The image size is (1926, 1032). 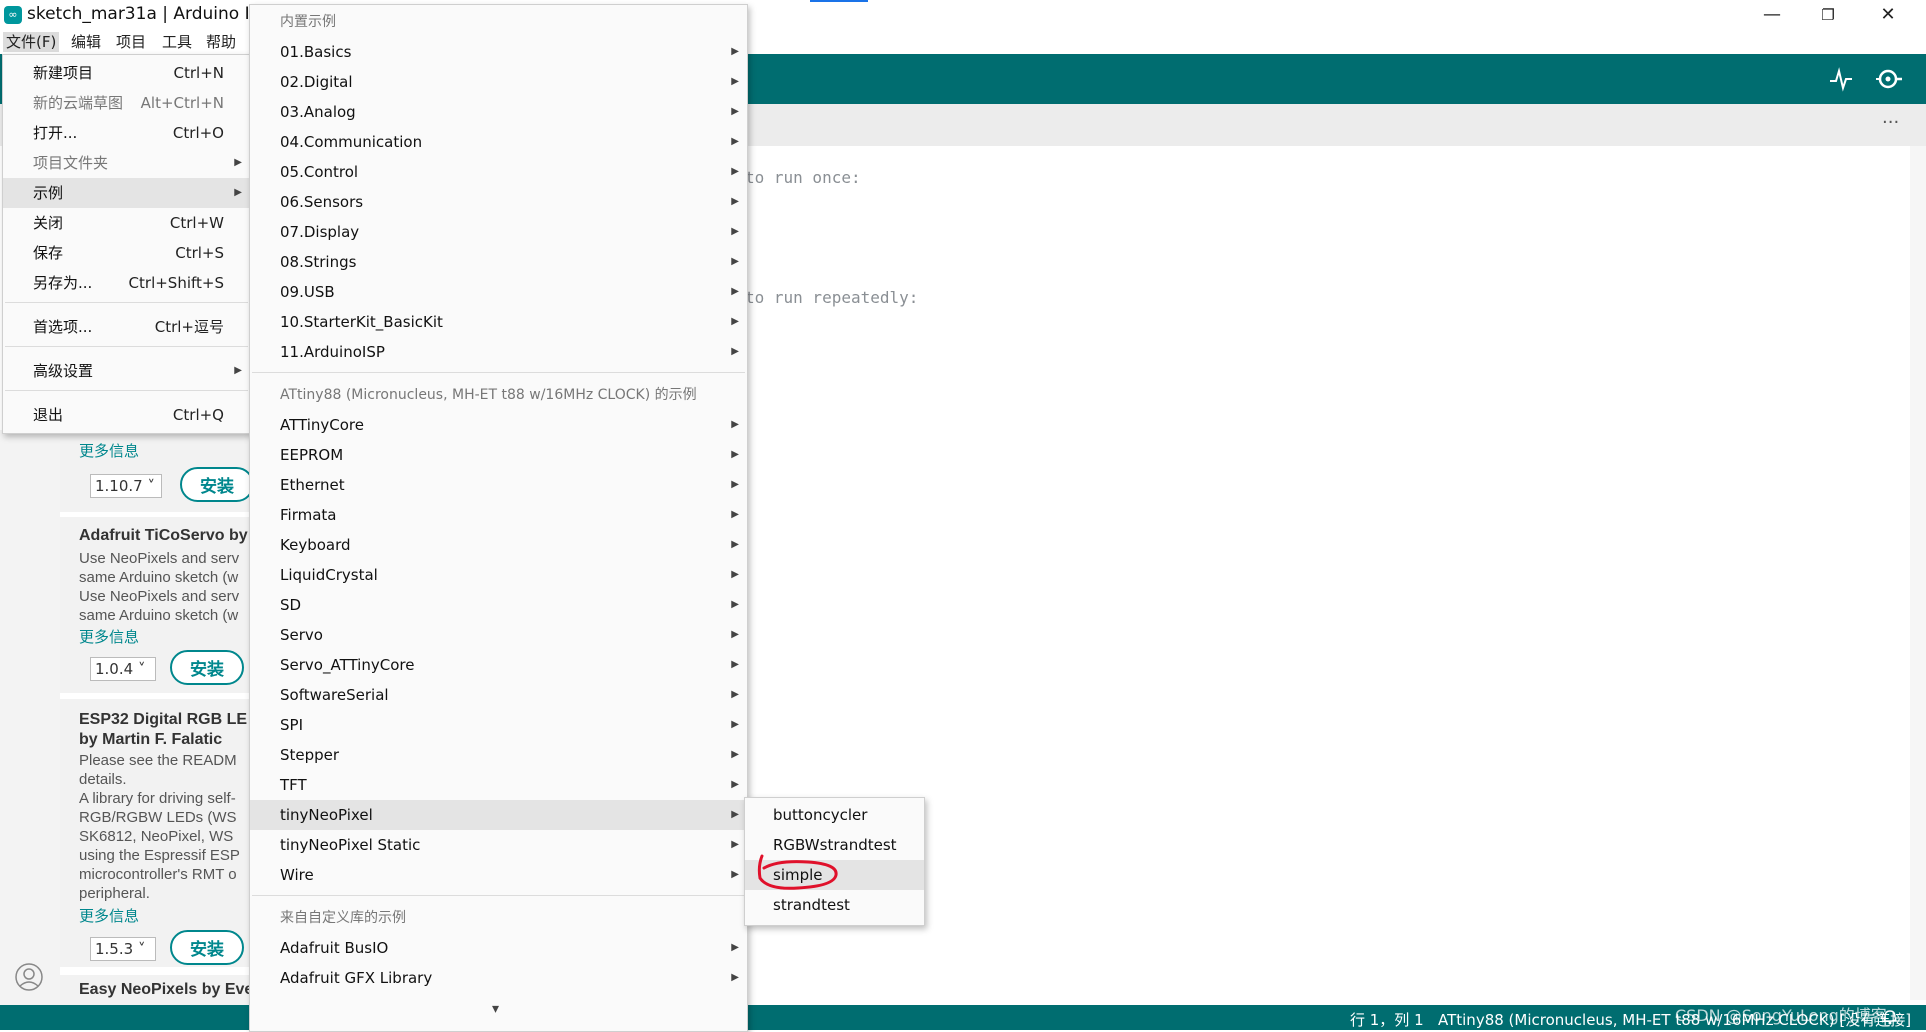 What do you see at coordinates (1841, 79) in the screenshot?
I see `serial-plotter-icon` at bounding box center [1841, 79].